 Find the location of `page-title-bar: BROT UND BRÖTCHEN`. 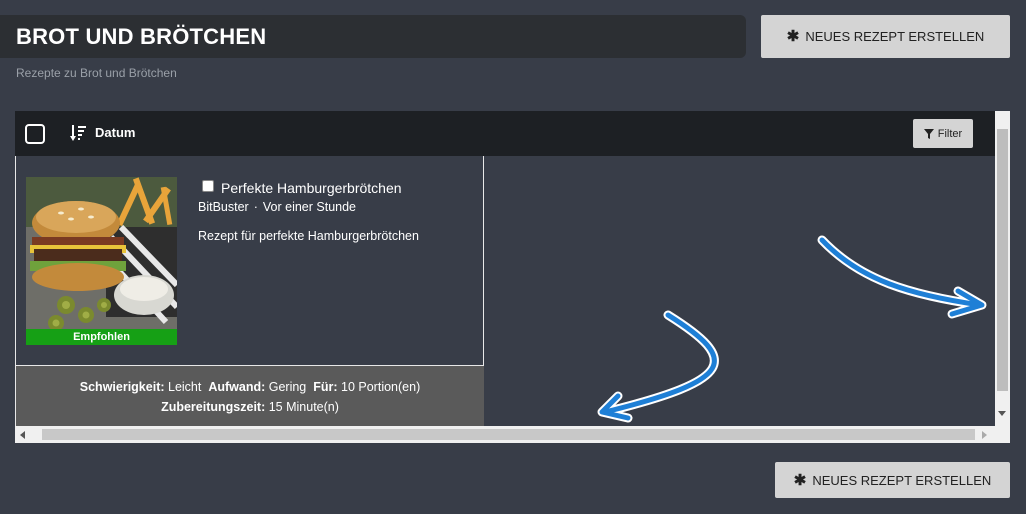

page-title-bar: BROT UND BRÖTCHEN is located at coordinates (373, 36).